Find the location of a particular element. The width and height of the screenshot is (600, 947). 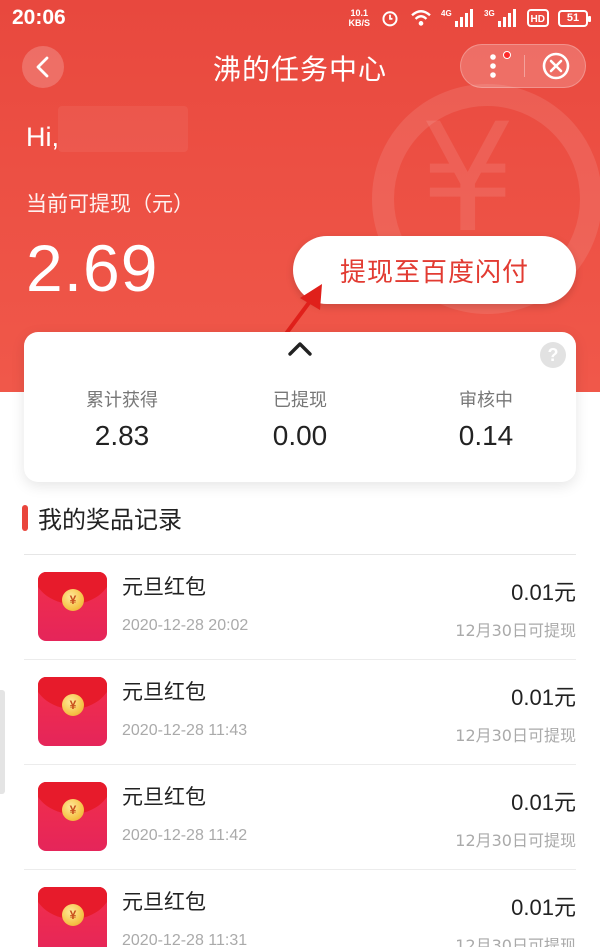

stat-label: 审核中 is located at coordinates (486, 400).